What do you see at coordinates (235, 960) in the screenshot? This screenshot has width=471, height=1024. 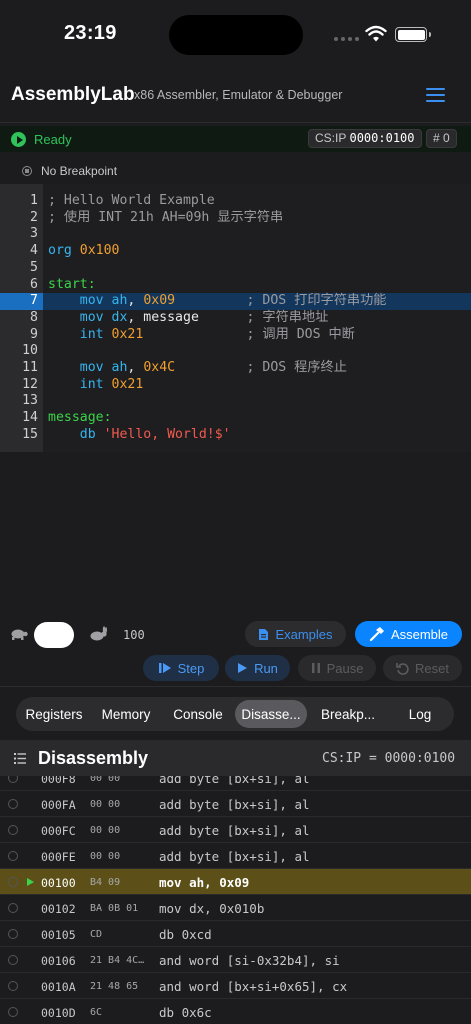 I see `disassembly-row: 00106 21 B4 4C… and word [si-0x32b4], si` at bounding box center [235, 960].